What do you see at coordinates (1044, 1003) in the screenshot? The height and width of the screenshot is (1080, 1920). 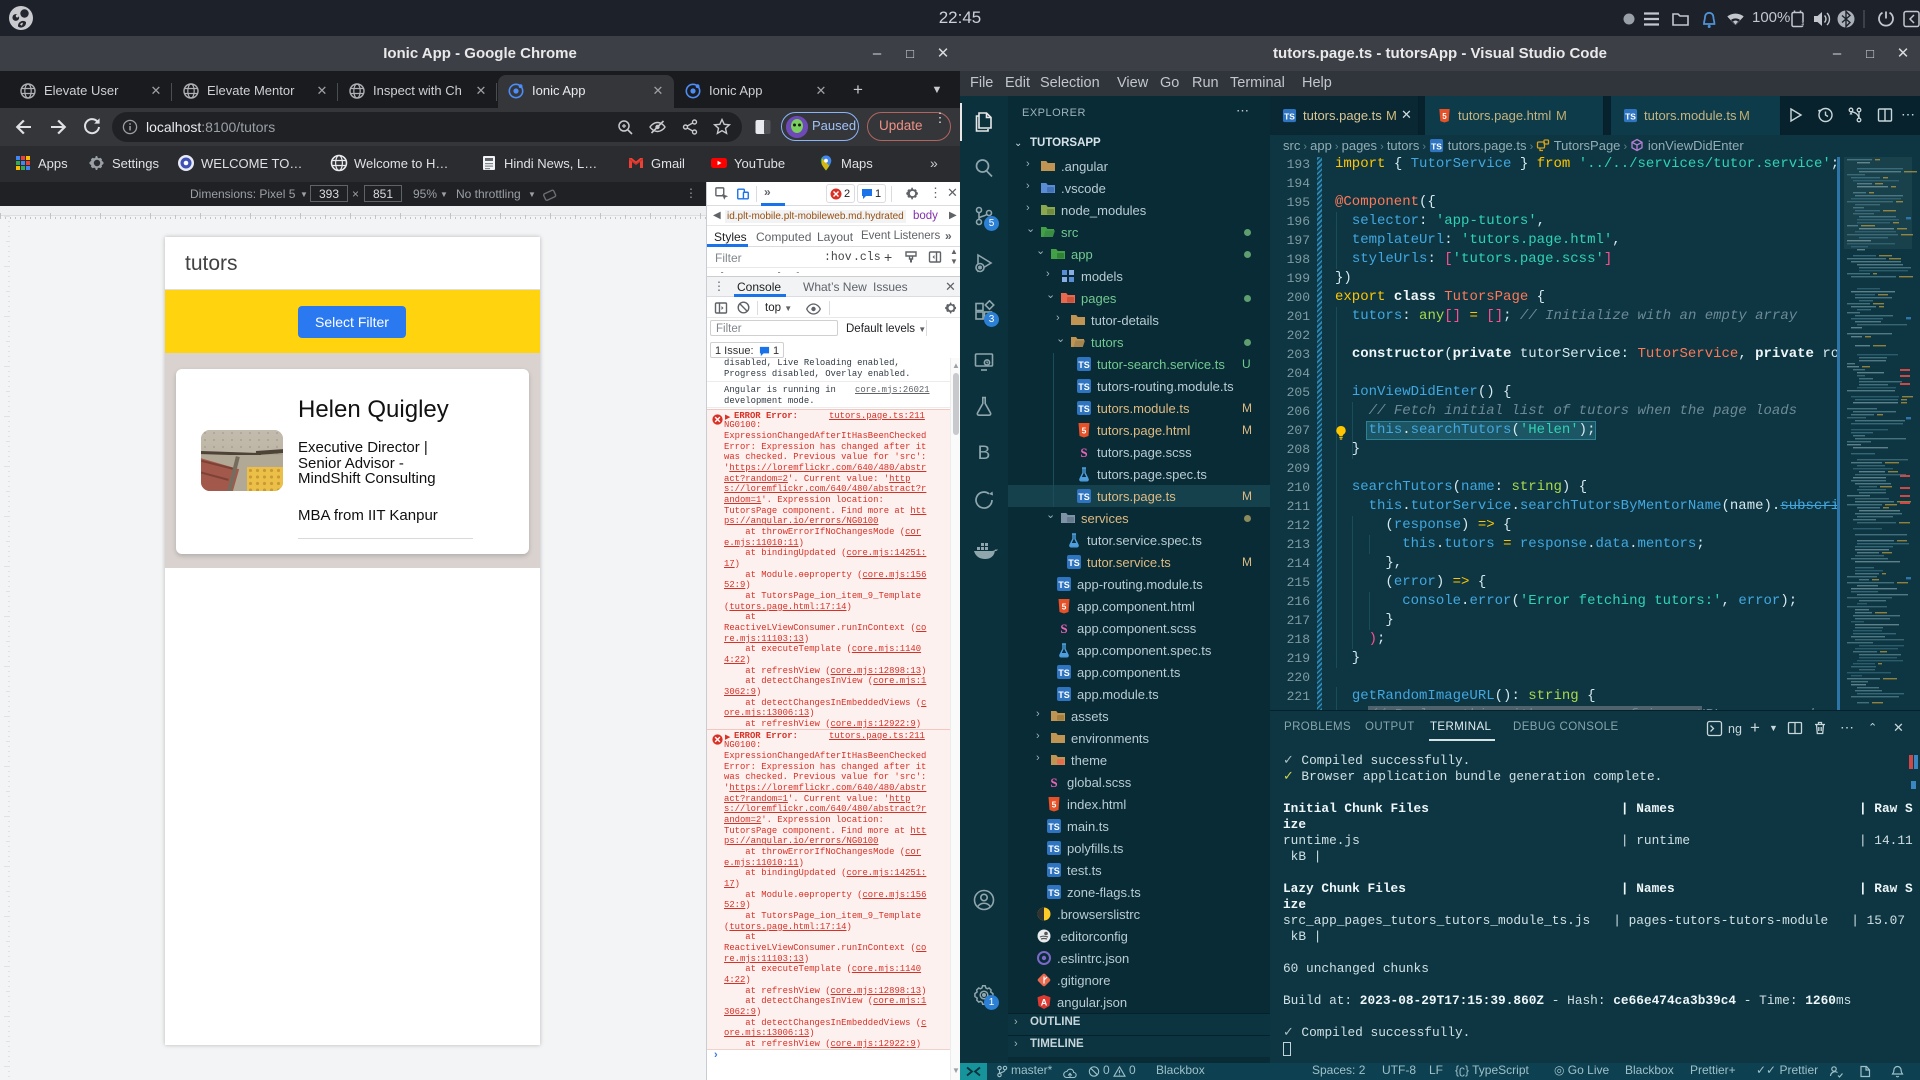 I see `svg-text: A` at bounding box center [1044, 1003].